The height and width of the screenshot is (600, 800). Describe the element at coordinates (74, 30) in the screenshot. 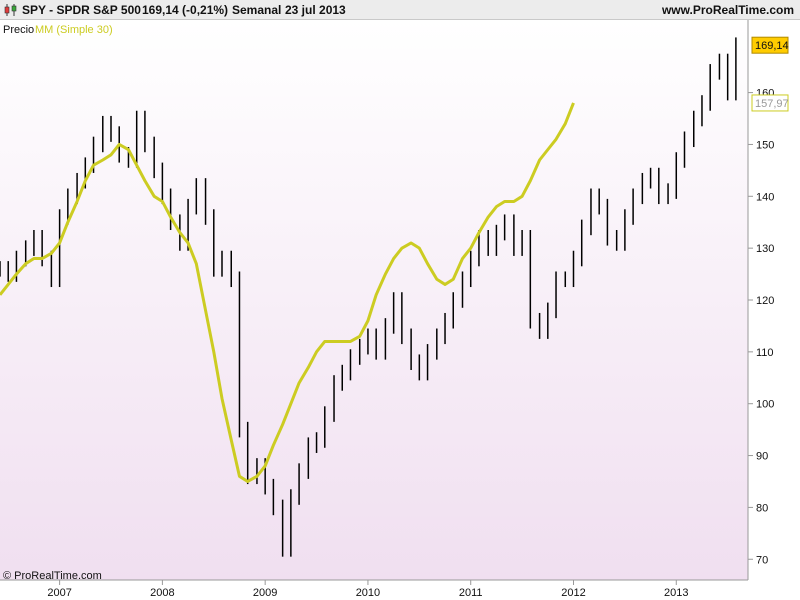

I see `ma-legend: MM (Simple 30)` at that location.